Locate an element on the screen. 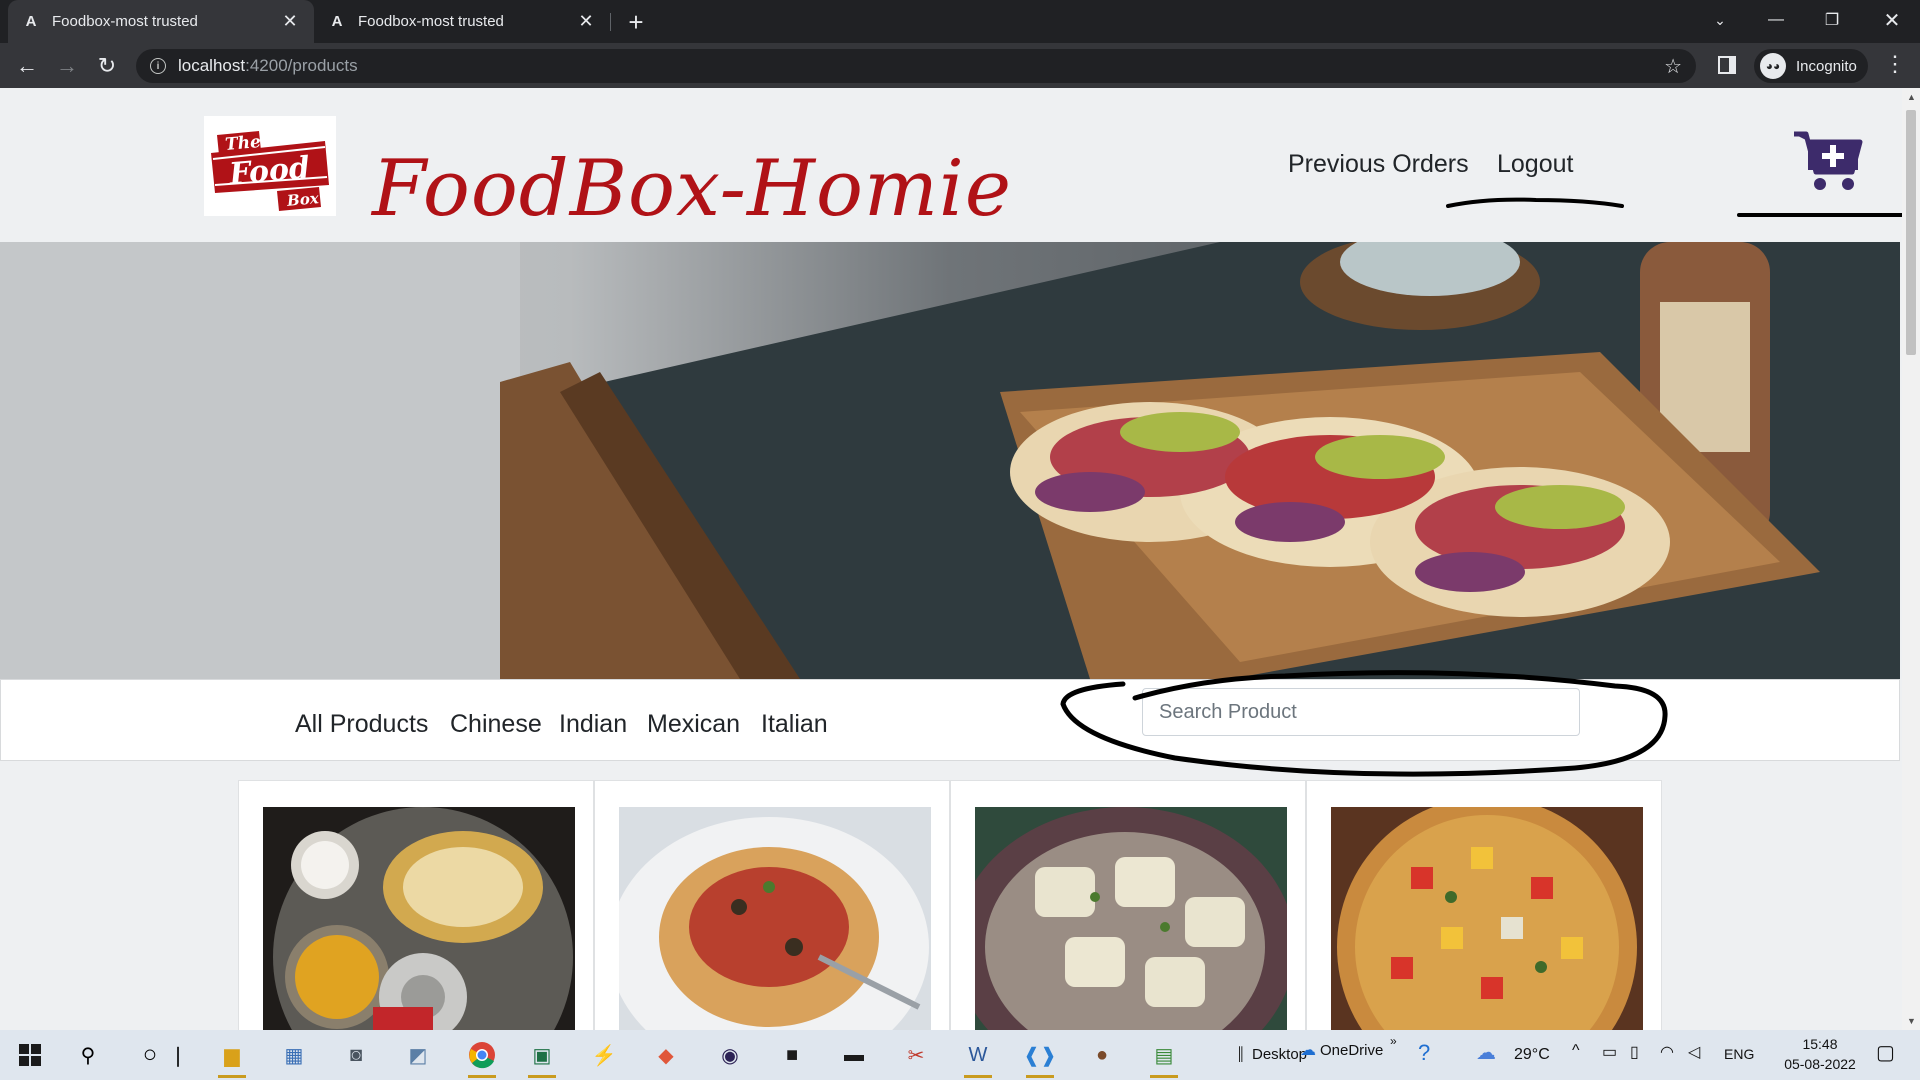 This screenshot has height=1080, width=1920. info-icon: i is located at coordinates (158, 66).